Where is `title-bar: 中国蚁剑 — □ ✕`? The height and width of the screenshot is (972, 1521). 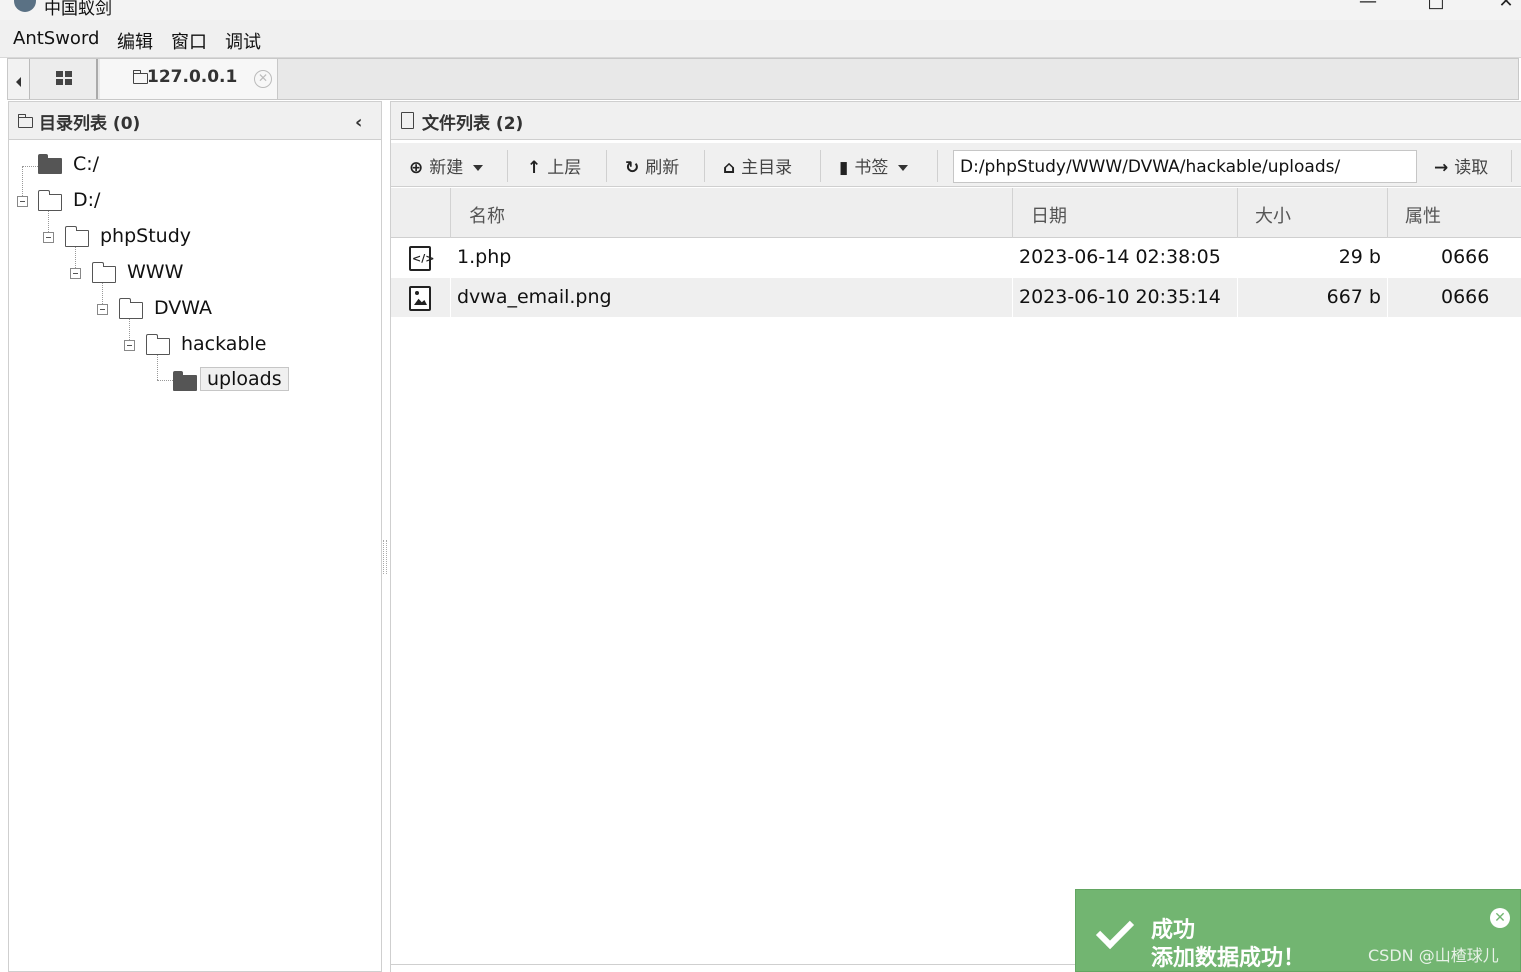 title-bar: 中国蚁剑 — □ ✕ is located at coordinates (760, 10).